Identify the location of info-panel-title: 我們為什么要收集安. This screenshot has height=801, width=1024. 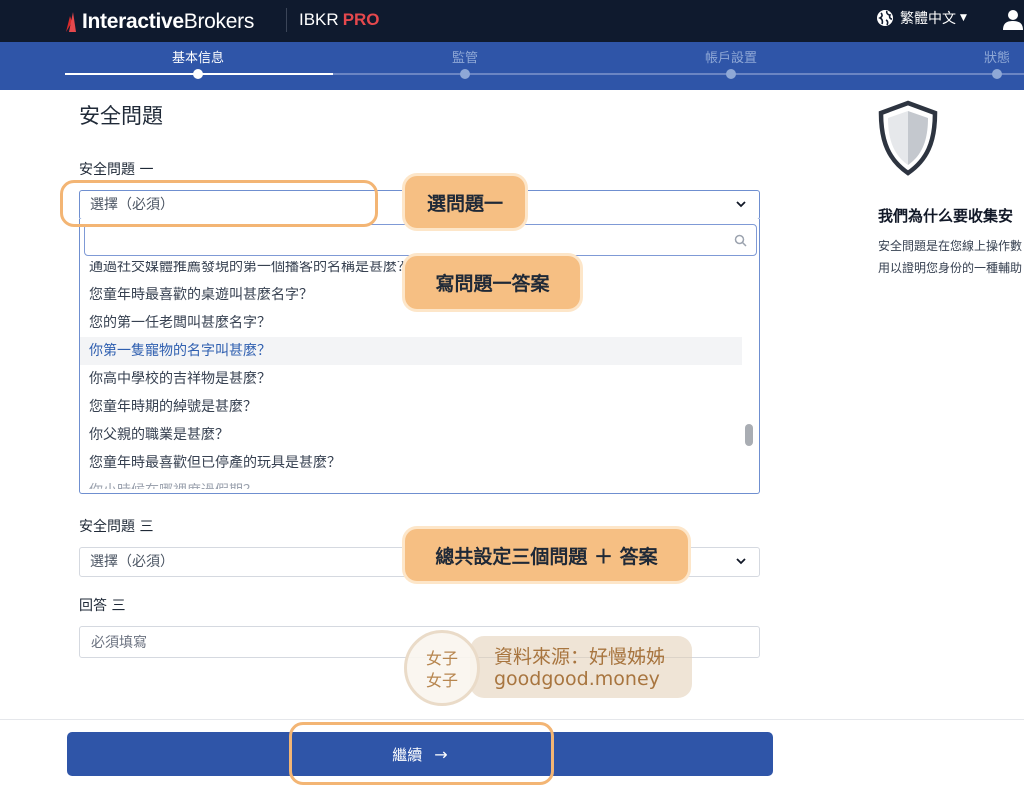
(946, 216).